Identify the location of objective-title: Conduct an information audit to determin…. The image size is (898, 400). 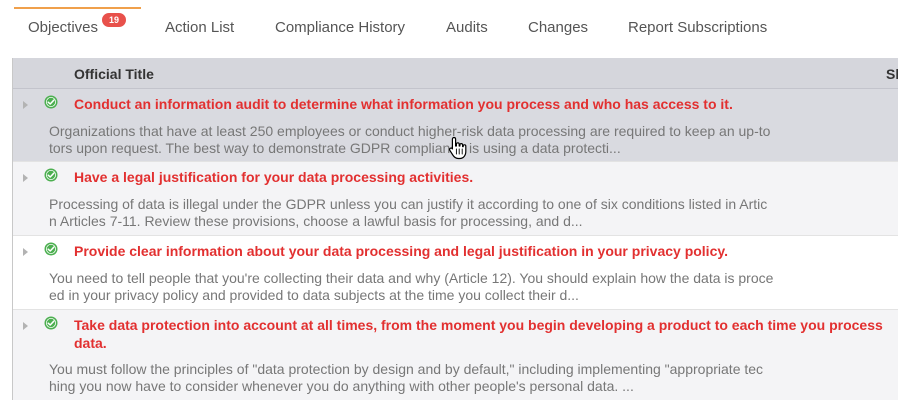
(479, 104).